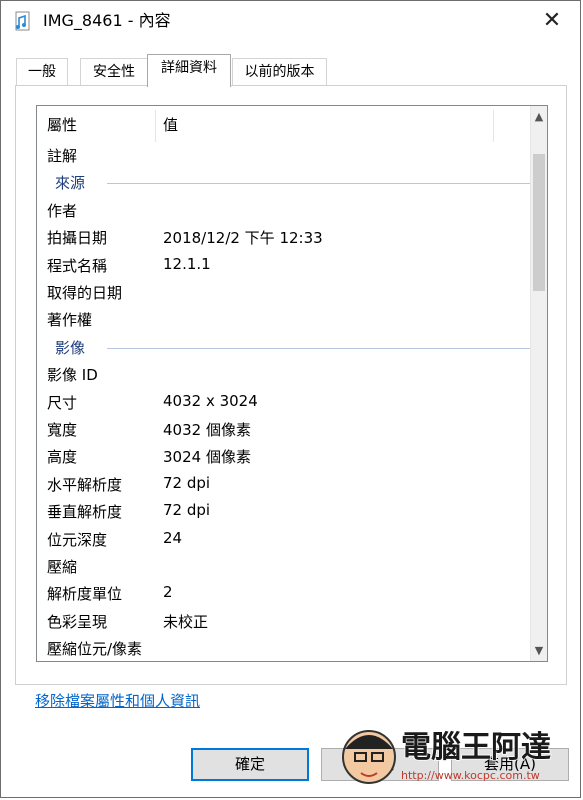 This screenshot has height=800, width=583. What do you see at coordinates (284, 182) in the screenshot?
I see `group-header: 來源` at bounding box center [284, 182].